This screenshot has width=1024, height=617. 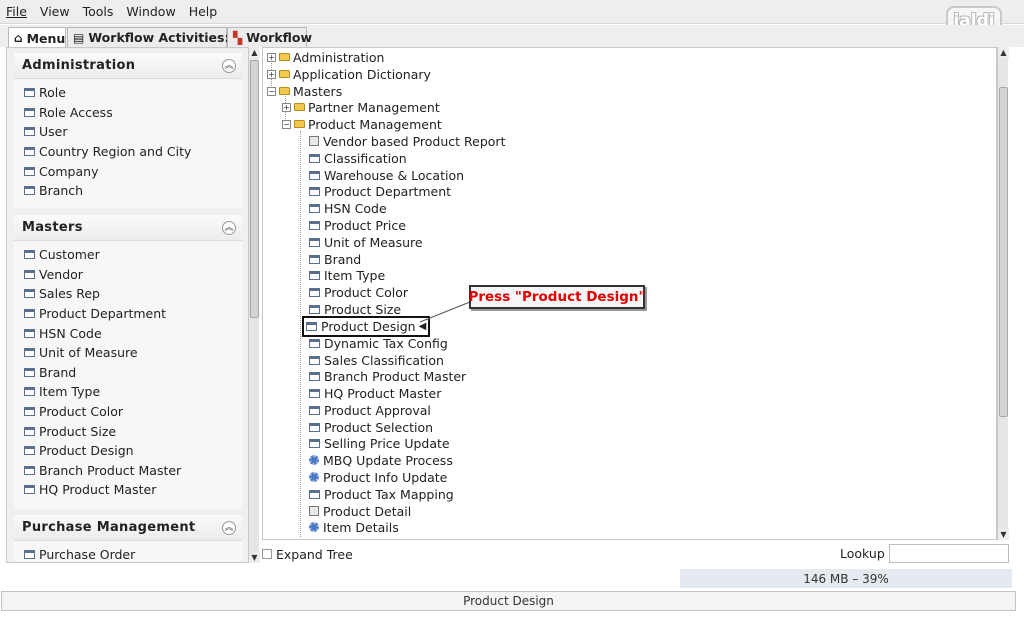 What do you see at coordinates (128, 113) in the screenshot?
I see `sidebar-item-role-access: Role Access` at bounding box center [128, 113].